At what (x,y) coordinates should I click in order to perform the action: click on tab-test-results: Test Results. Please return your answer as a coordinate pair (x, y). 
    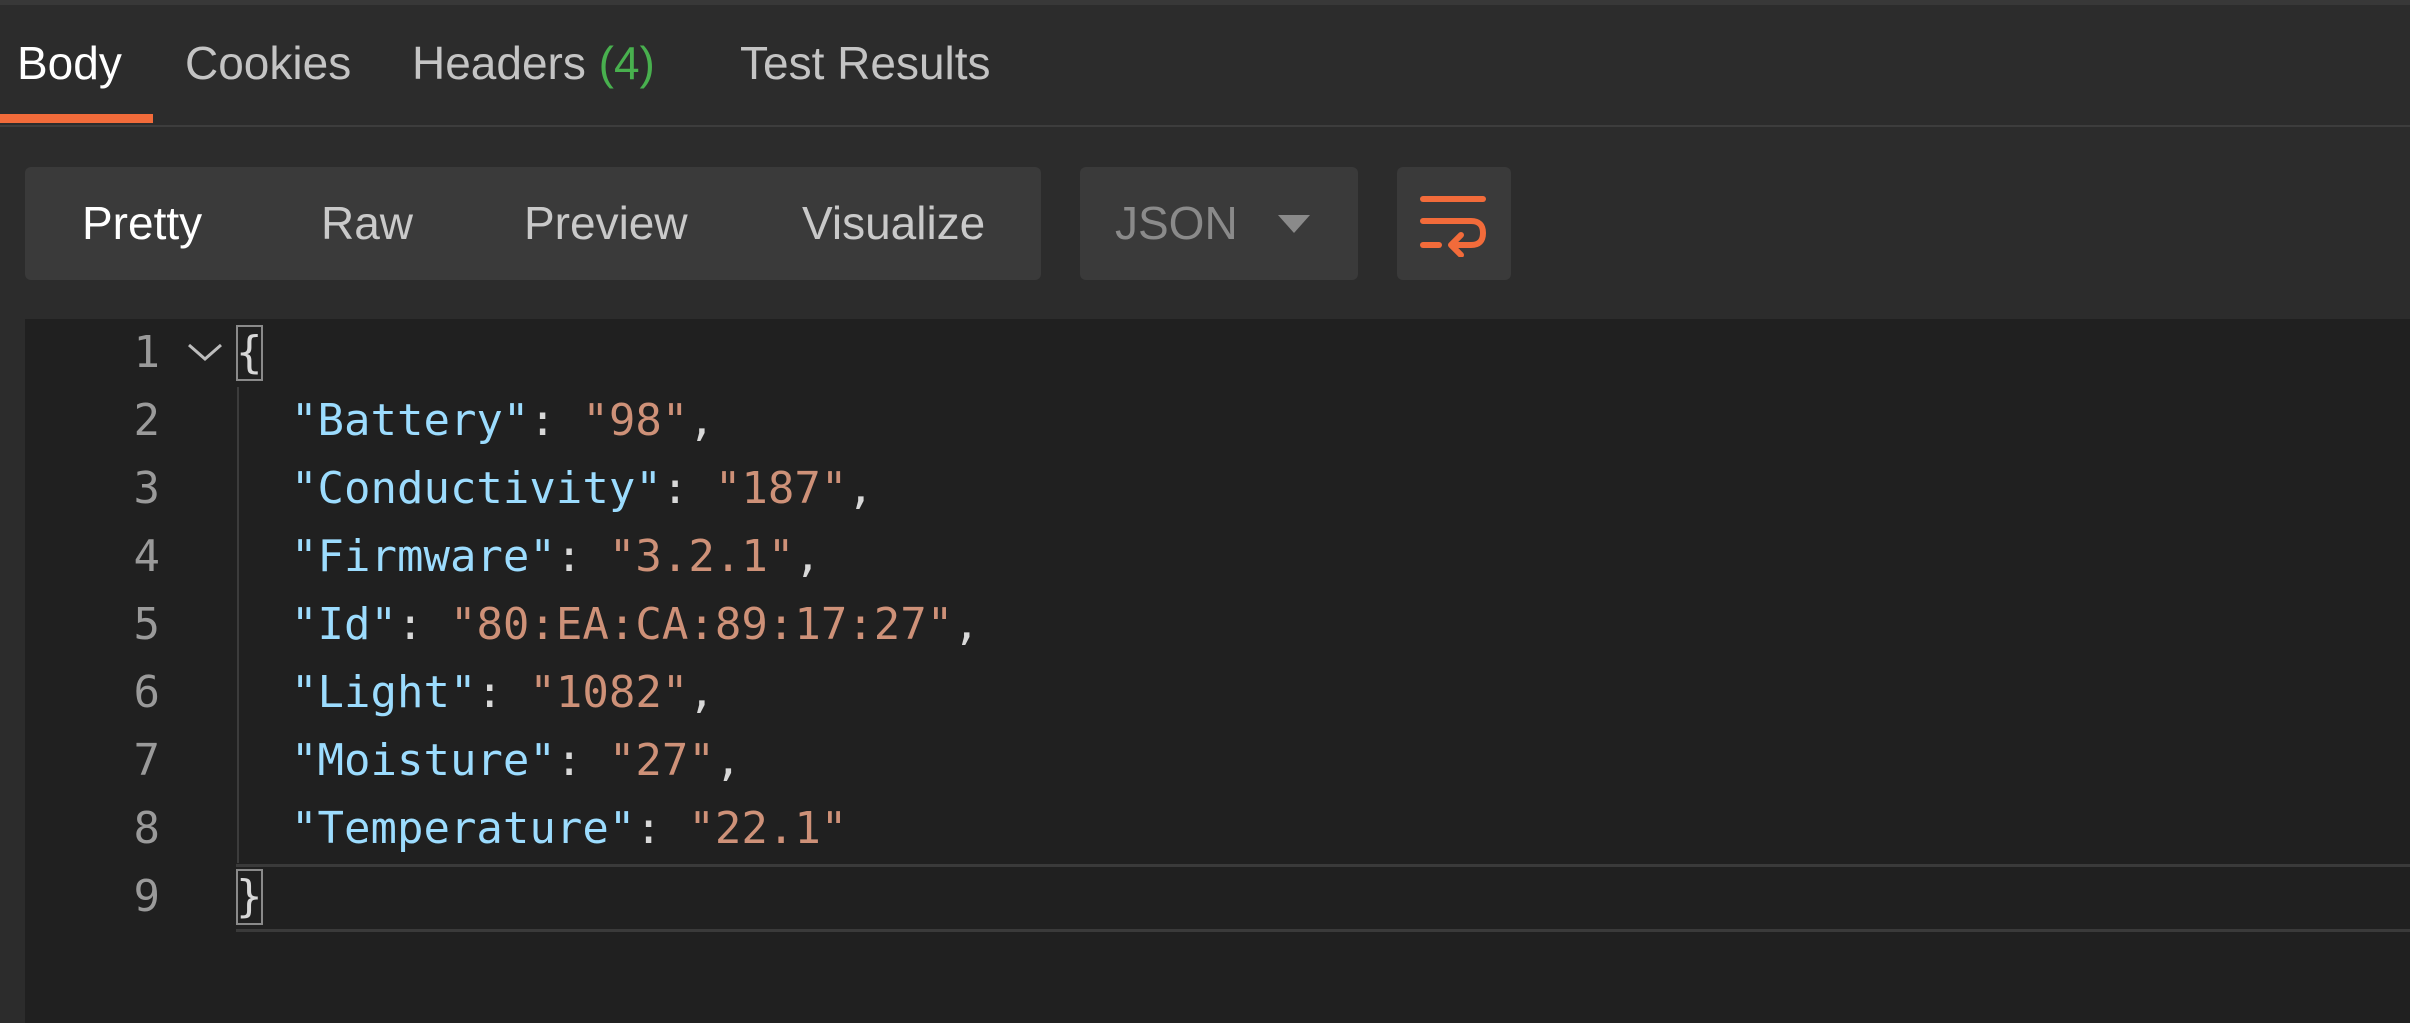
    Looking at the image, I should click on (865, 65).